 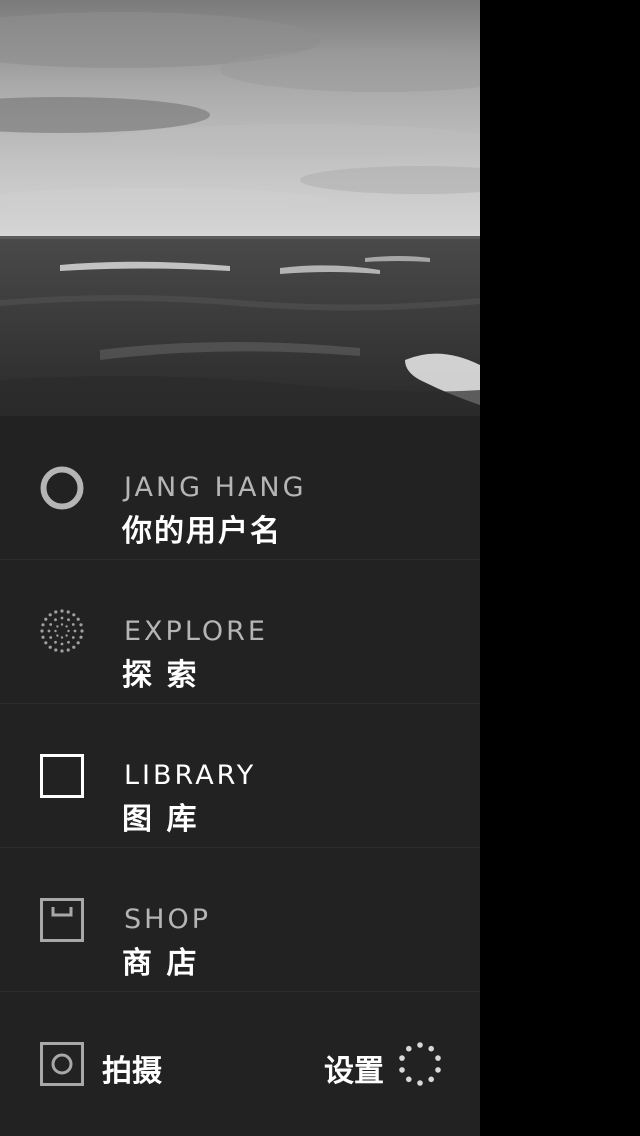 I want to click on menu-item-subtitle: 图 库, so click(x=160, y=819).